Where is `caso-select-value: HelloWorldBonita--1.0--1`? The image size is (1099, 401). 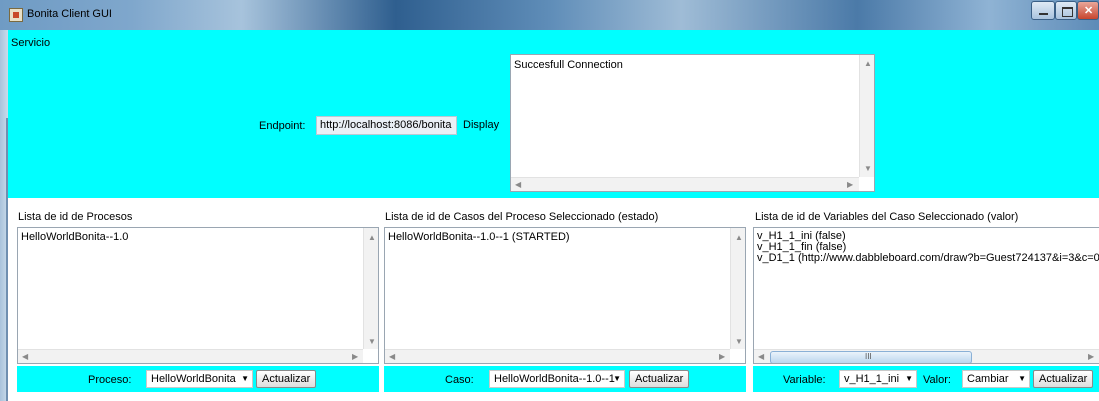 caso-select-value: HelloWorldBonita--1.0--1 is located at coordinates (554, 379).